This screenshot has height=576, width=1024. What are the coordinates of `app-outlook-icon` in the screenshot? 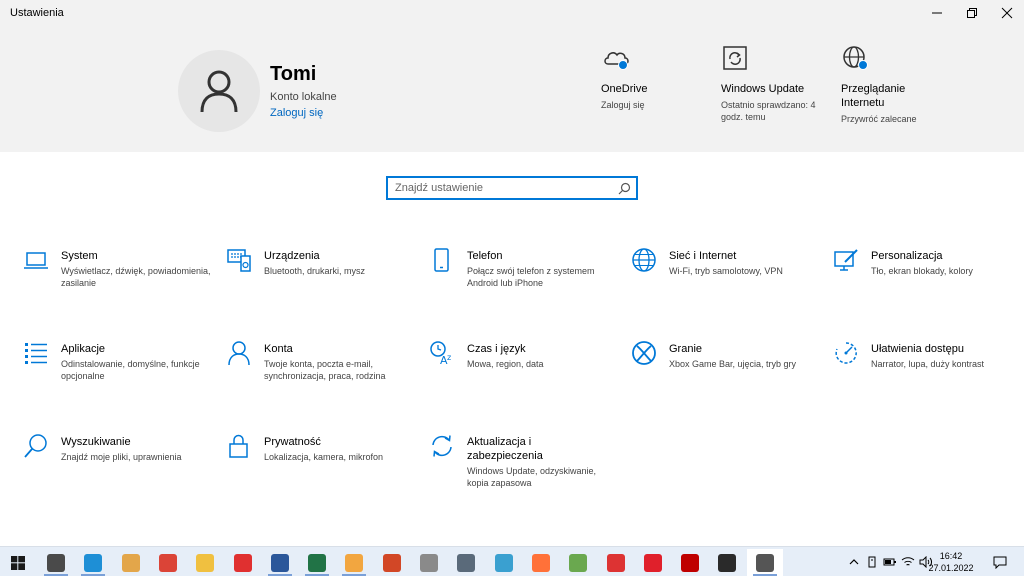 It's located at (354, 562).